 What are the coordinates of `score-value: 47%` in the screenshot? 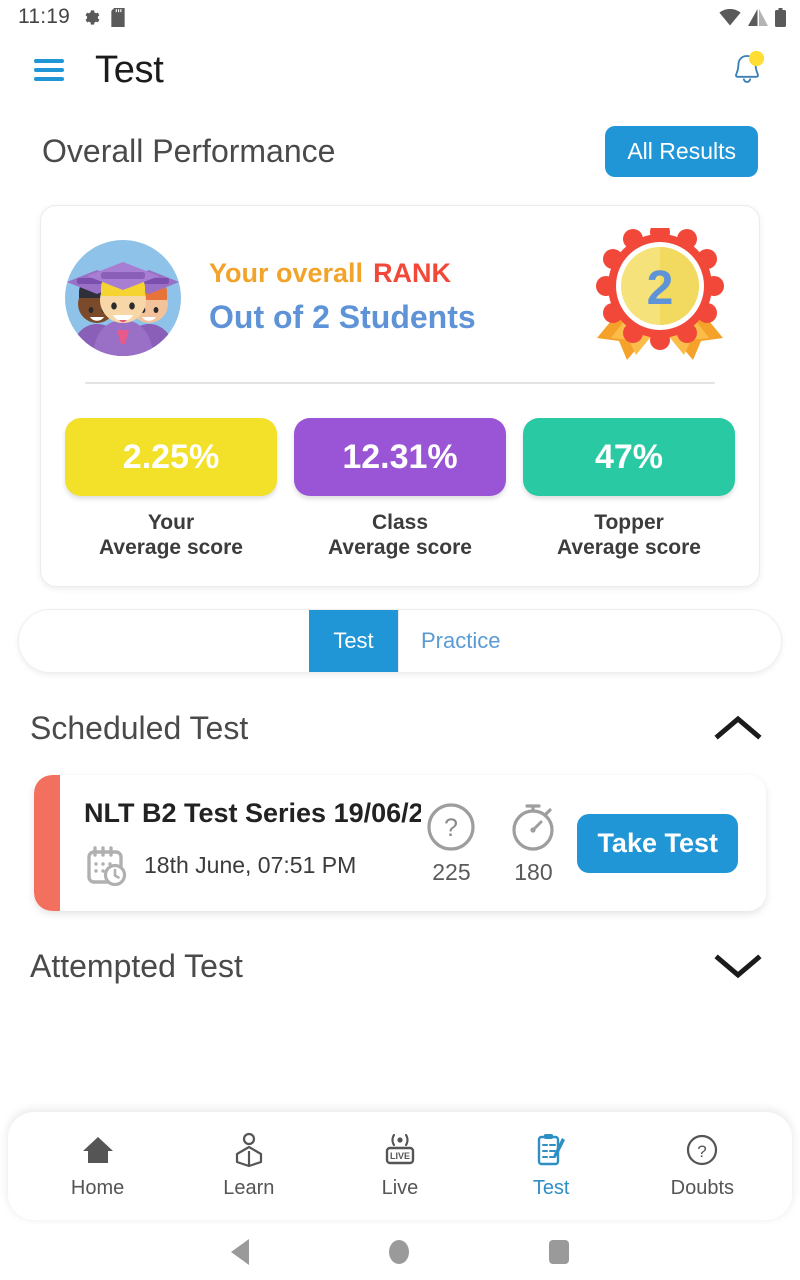 It's located at (629, 457).